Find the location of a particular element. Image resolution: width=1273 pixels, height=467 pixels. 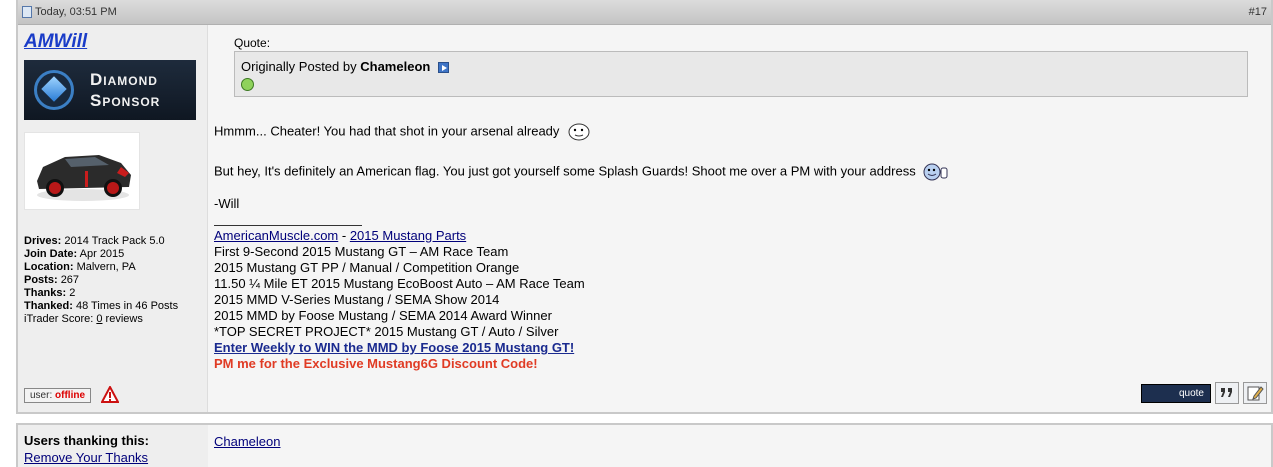

quote-label: Quote: is located at coordinates (252, 43).